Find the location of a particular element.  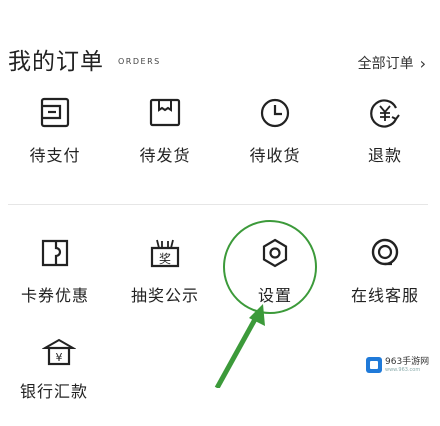

bank-icon-text: ¥ is located at coordinates (59, 357).